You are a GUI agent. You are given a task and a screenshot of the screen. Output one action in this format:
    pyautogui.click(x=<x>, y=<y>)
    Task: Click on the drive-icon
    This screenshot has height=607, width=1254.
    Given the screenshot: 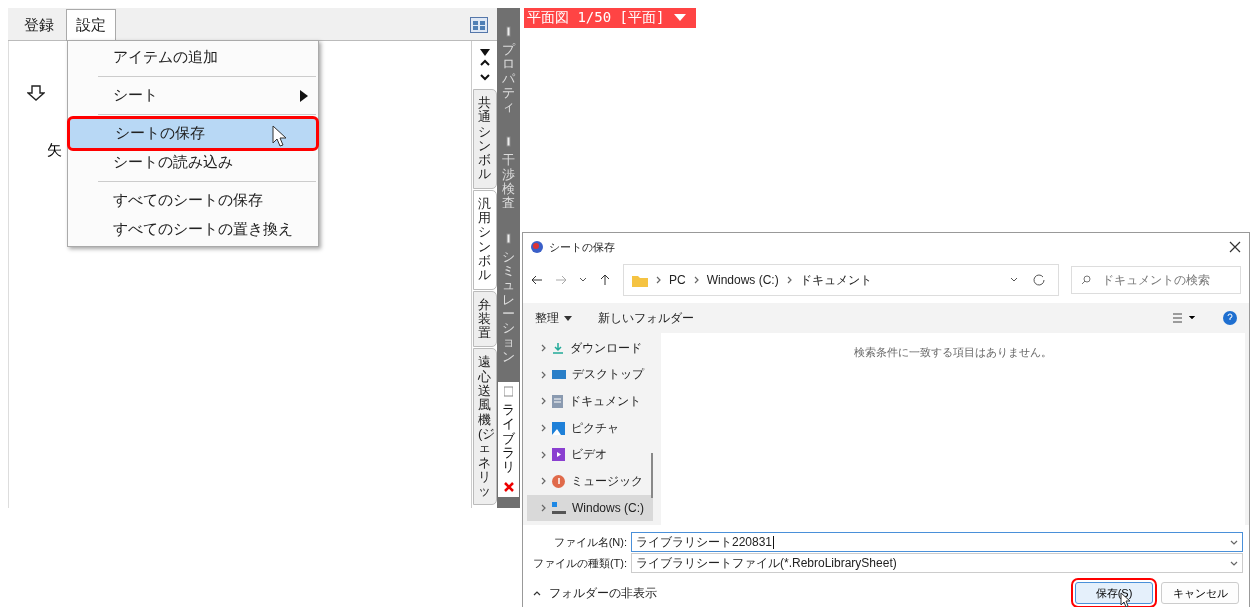 What is the action you would take?
    pyautogui.click(x=559, y=507)
    